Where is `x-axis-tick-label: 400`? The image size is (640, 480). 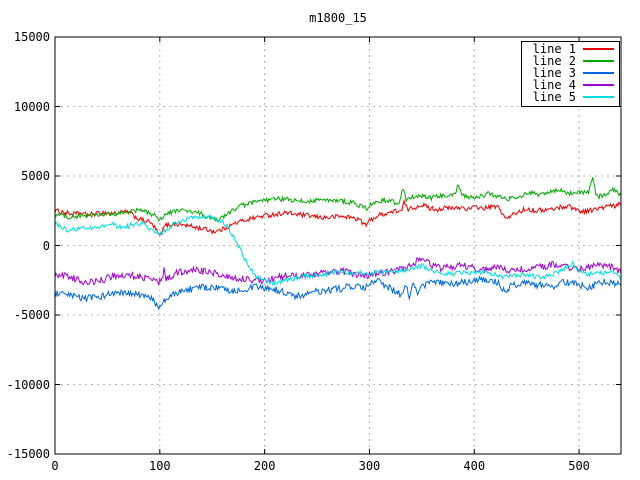 x-axis-tick-label: 400 is located at coordinates (474, 466).